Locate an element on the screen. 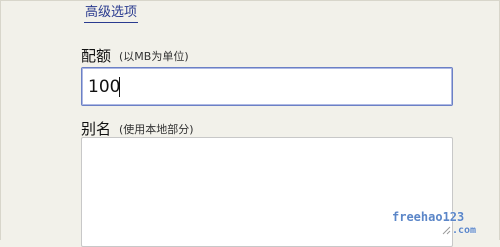 Image resolution: width=500 pixels, height=247 pixels. frame-left-edge is located at coordinates (0, 120).